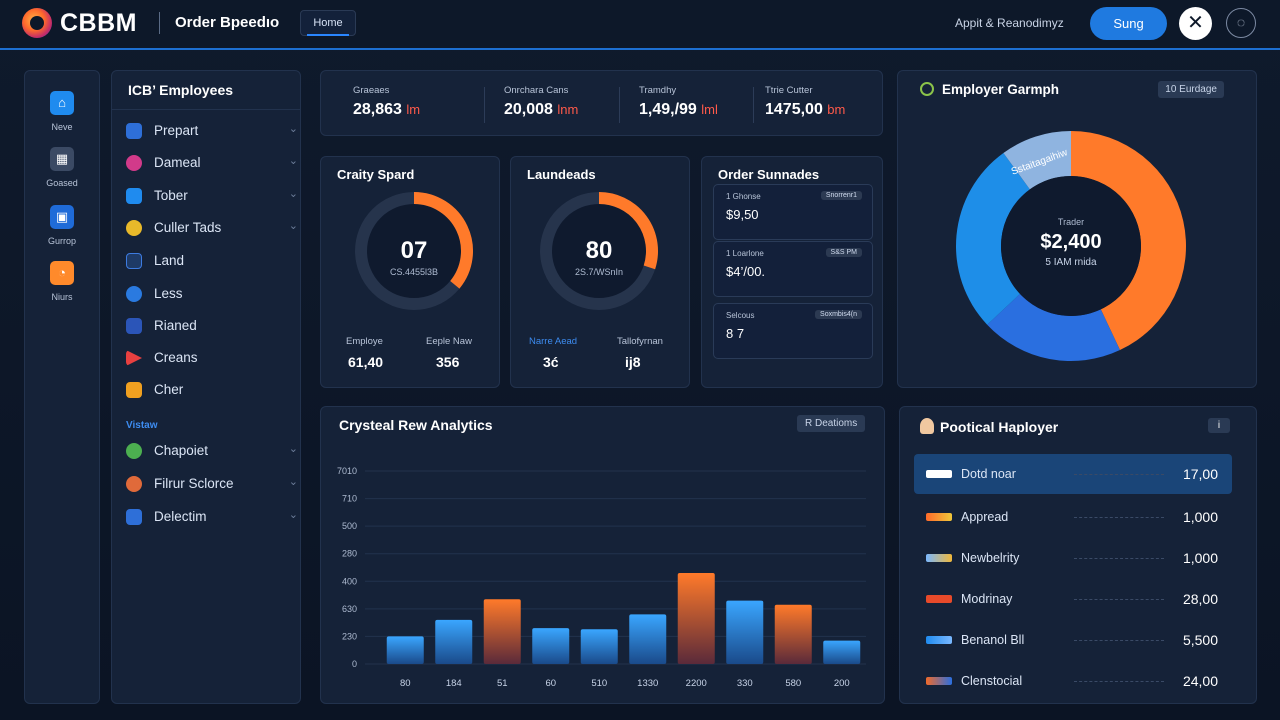 This screenshot has width=1280, height=720. Describe the element at coordinates (536, 90) in the screenshot. I see `stat-label: Onrchara Cans` at that location.